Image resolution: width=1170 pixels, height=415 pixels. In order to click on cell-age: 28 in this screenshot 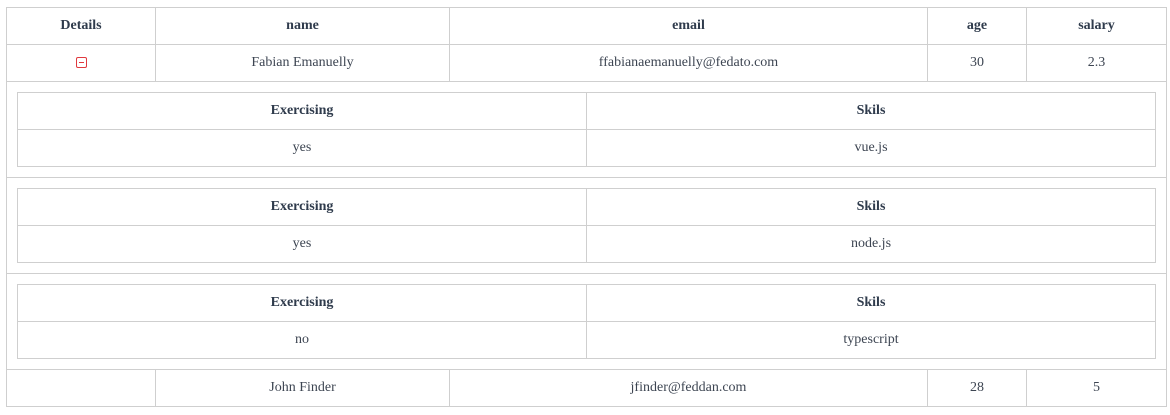, I will do `click(977, 388)`.